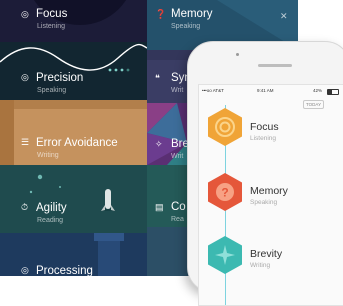 This screenshot has width=343, height=306. I want to click on earpiece-speaker, so click(275, 65).